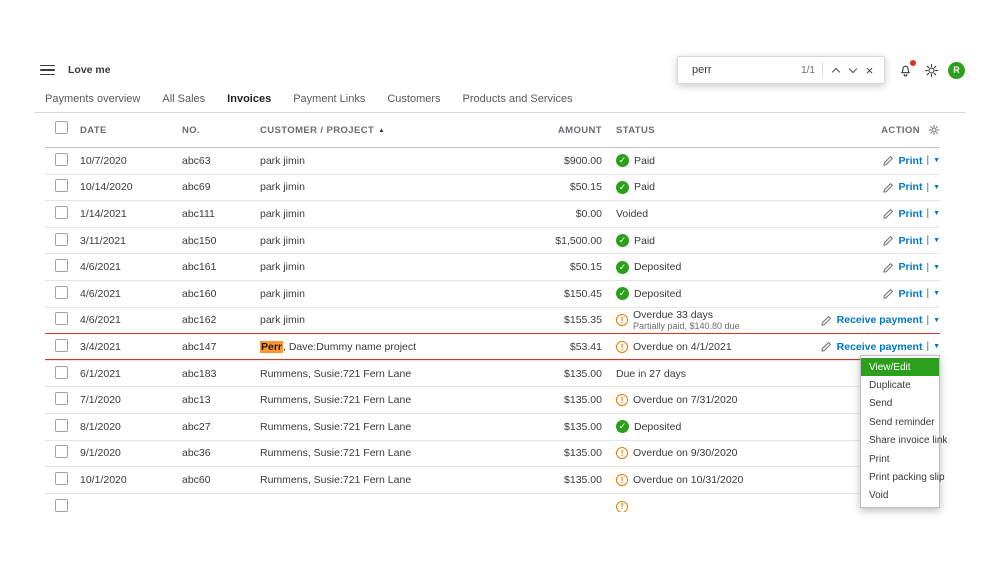 The image size is (999, 562). Describe the element at coordinates (686, 326) in the screenshot. I see `status-subtext: Partially paid, $140.80 due` at that location.